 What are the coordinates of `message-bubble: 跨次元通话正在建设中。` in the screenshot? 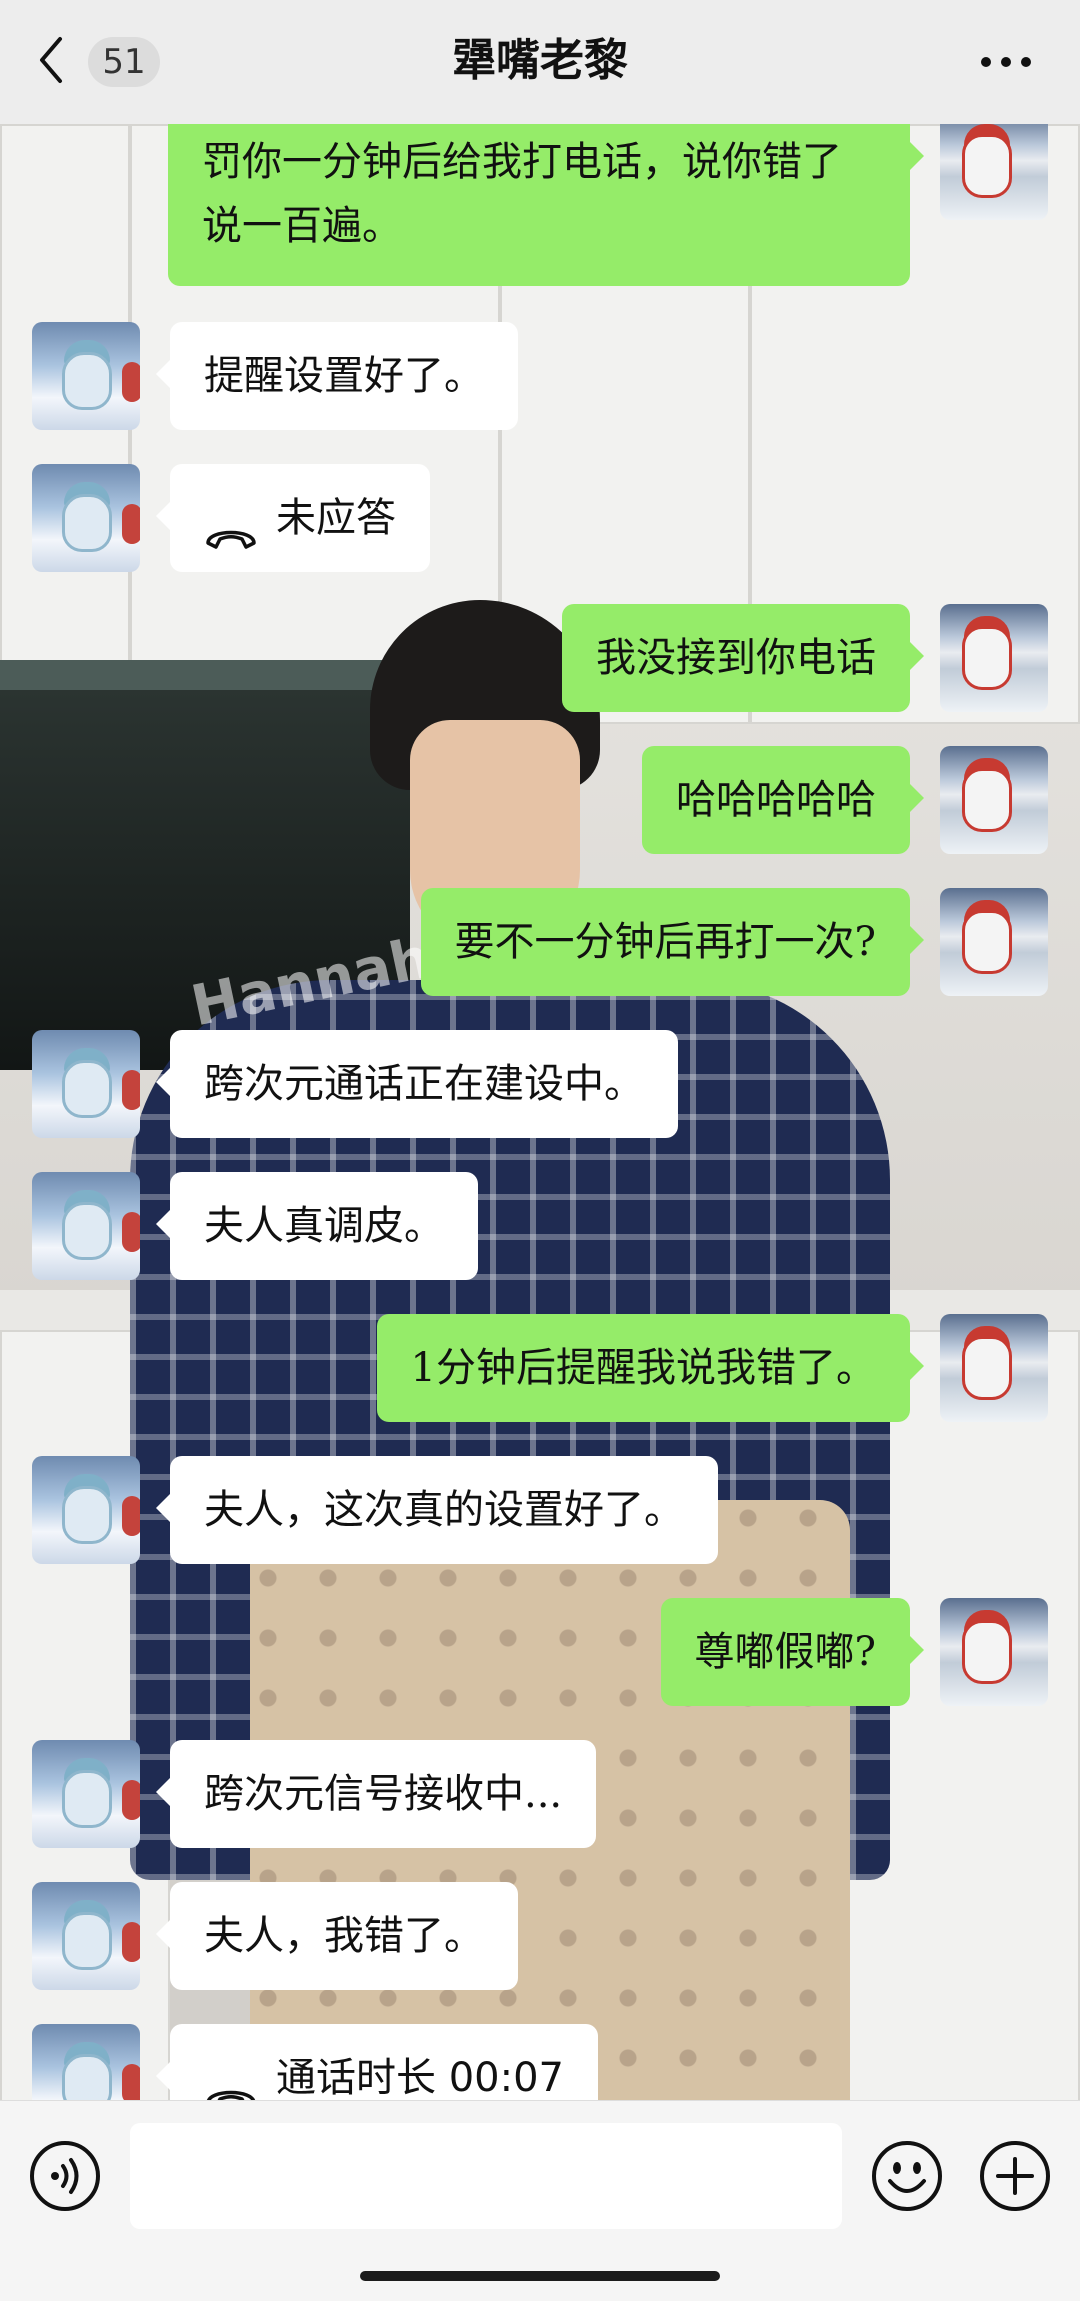 It's located at (417, 1084).